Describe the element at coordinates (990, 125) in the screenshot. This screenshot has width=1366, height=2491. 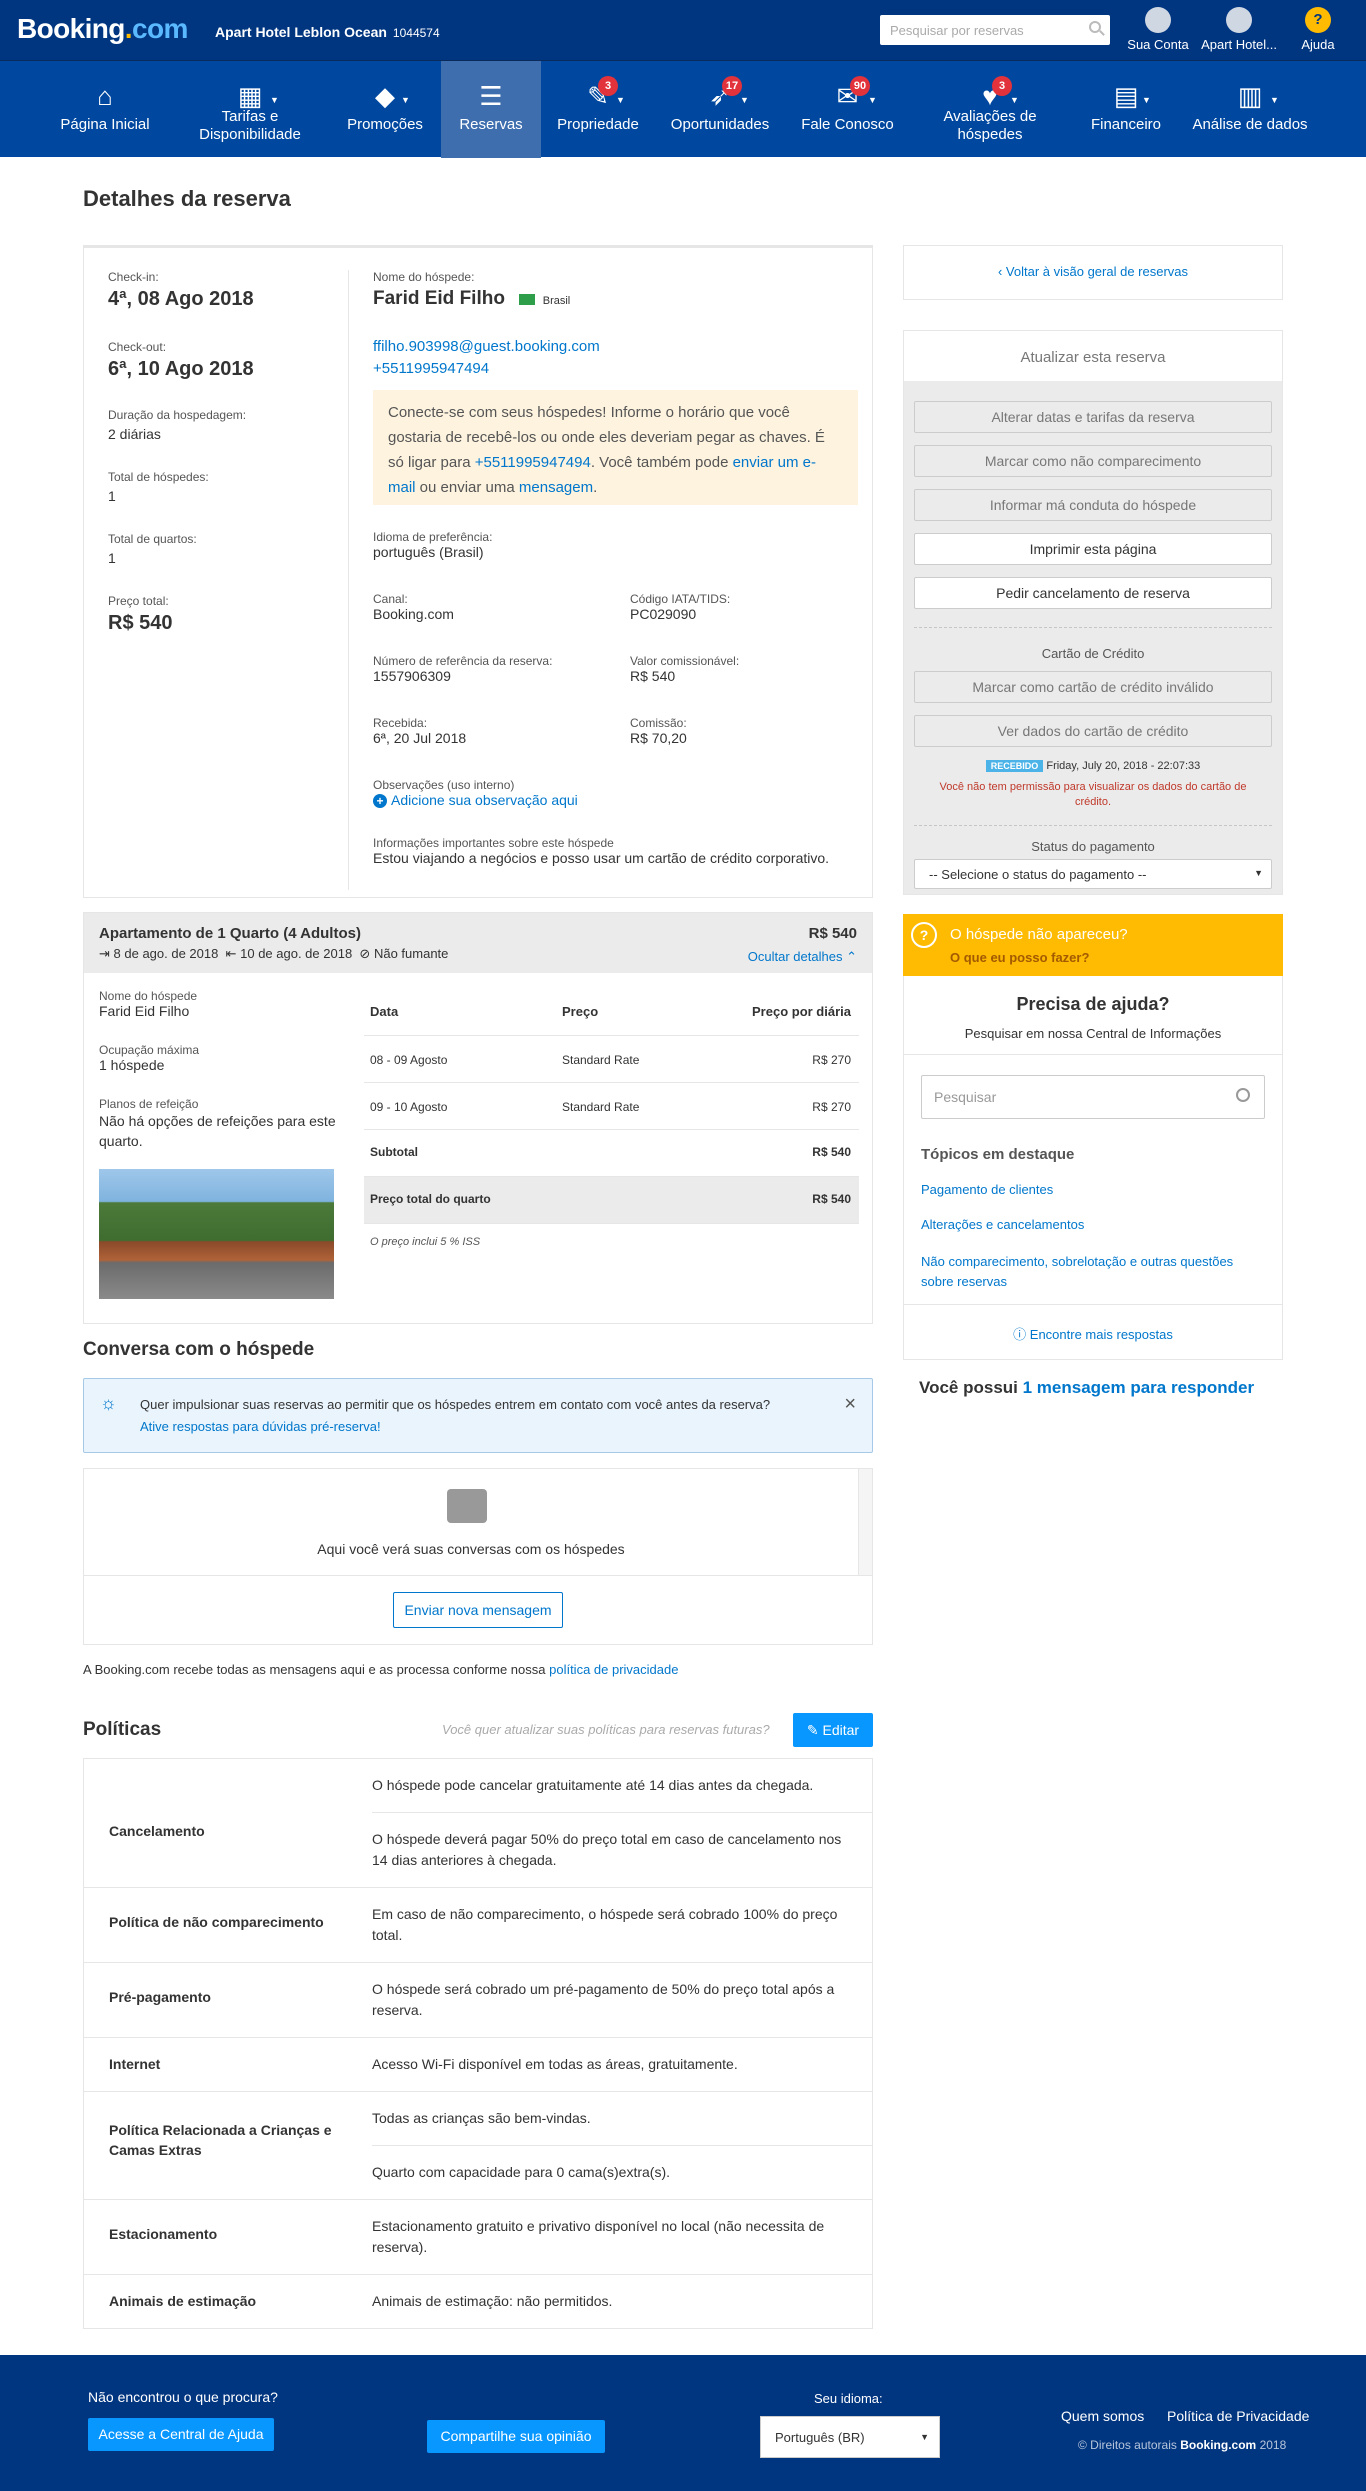
I see `nav-reviews-label: Avaliações de hóspedes` at that location.